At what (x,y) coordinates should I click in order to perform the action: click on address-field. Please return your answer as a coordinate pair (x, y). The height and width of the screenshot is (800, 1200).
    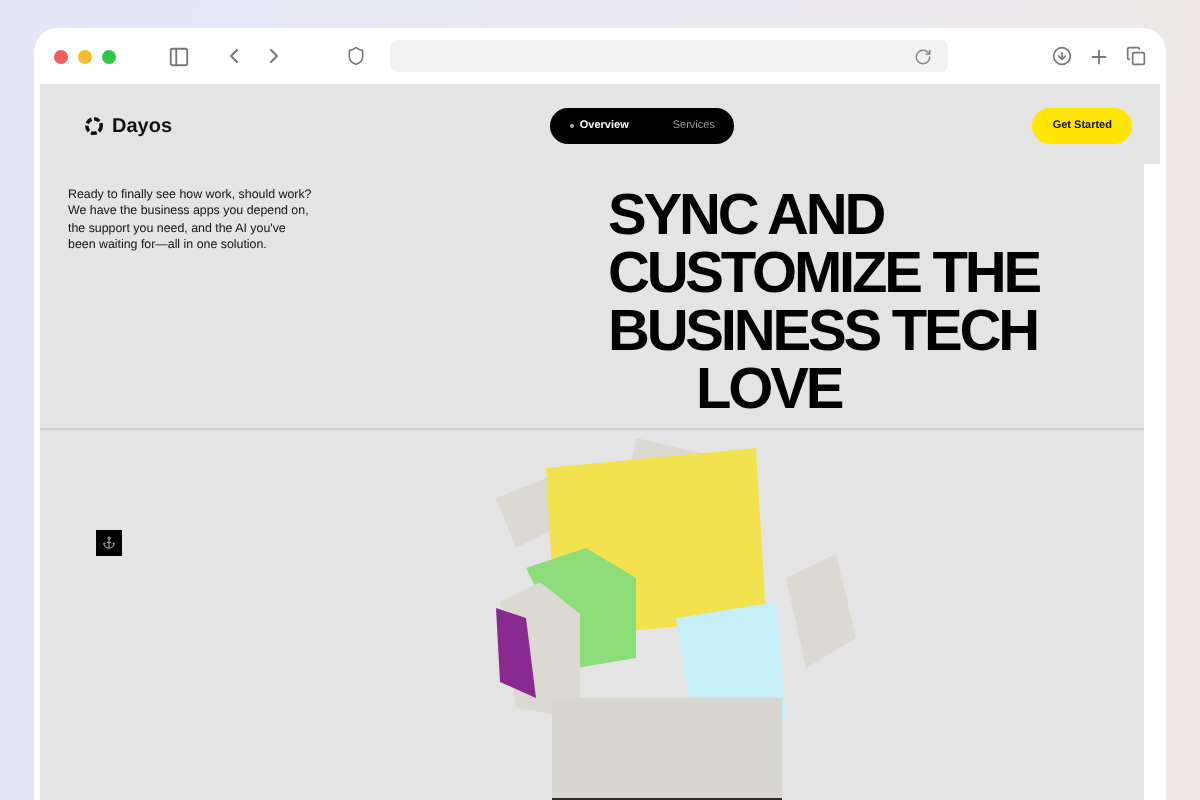
    Looking at the image, I should click on (669, 56).